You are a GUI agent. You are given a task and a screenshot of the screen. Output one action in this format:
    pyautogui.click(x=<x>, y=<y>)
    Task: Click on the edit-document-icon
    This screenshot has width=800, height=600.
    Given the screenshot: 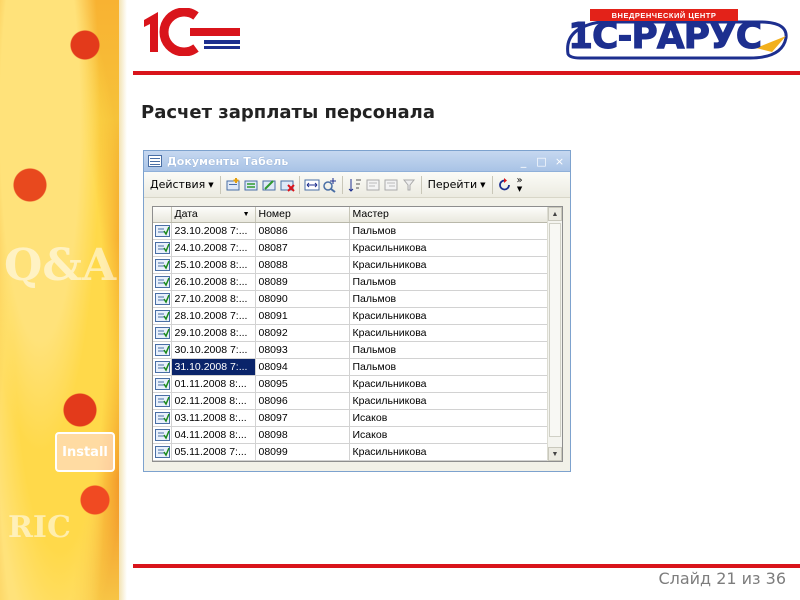 What is the action you would take?
    pyautogui.click(x=269, y=185)
    